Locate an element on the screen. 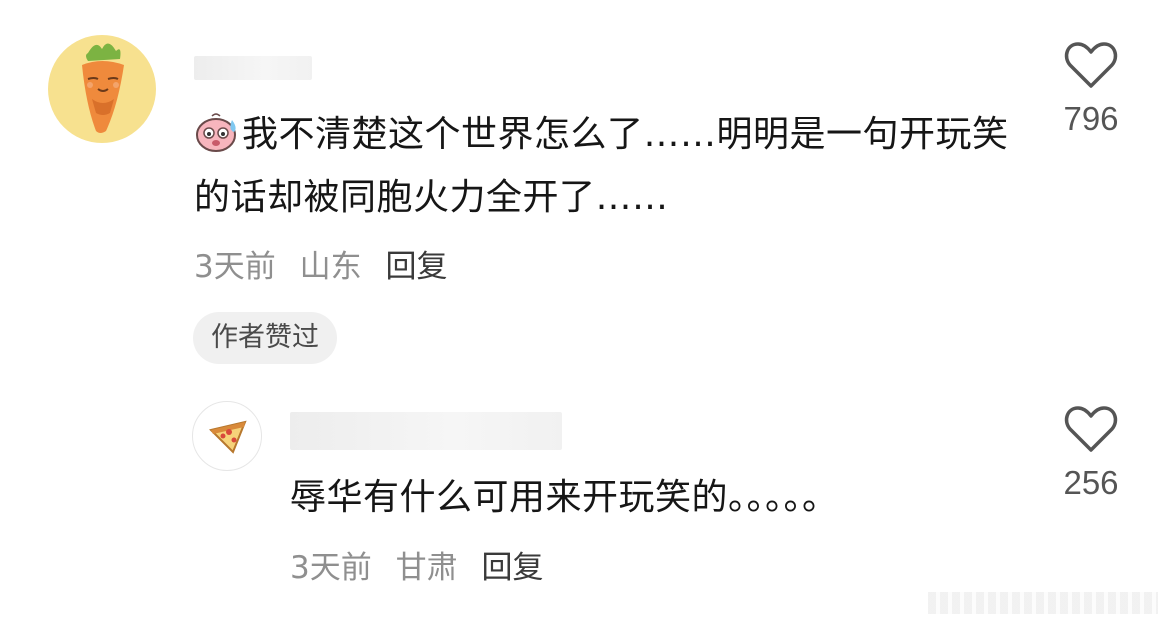 This screenshot has width=1170, height=624. pizza-avatar-icon is located at coordinates (228, 437).